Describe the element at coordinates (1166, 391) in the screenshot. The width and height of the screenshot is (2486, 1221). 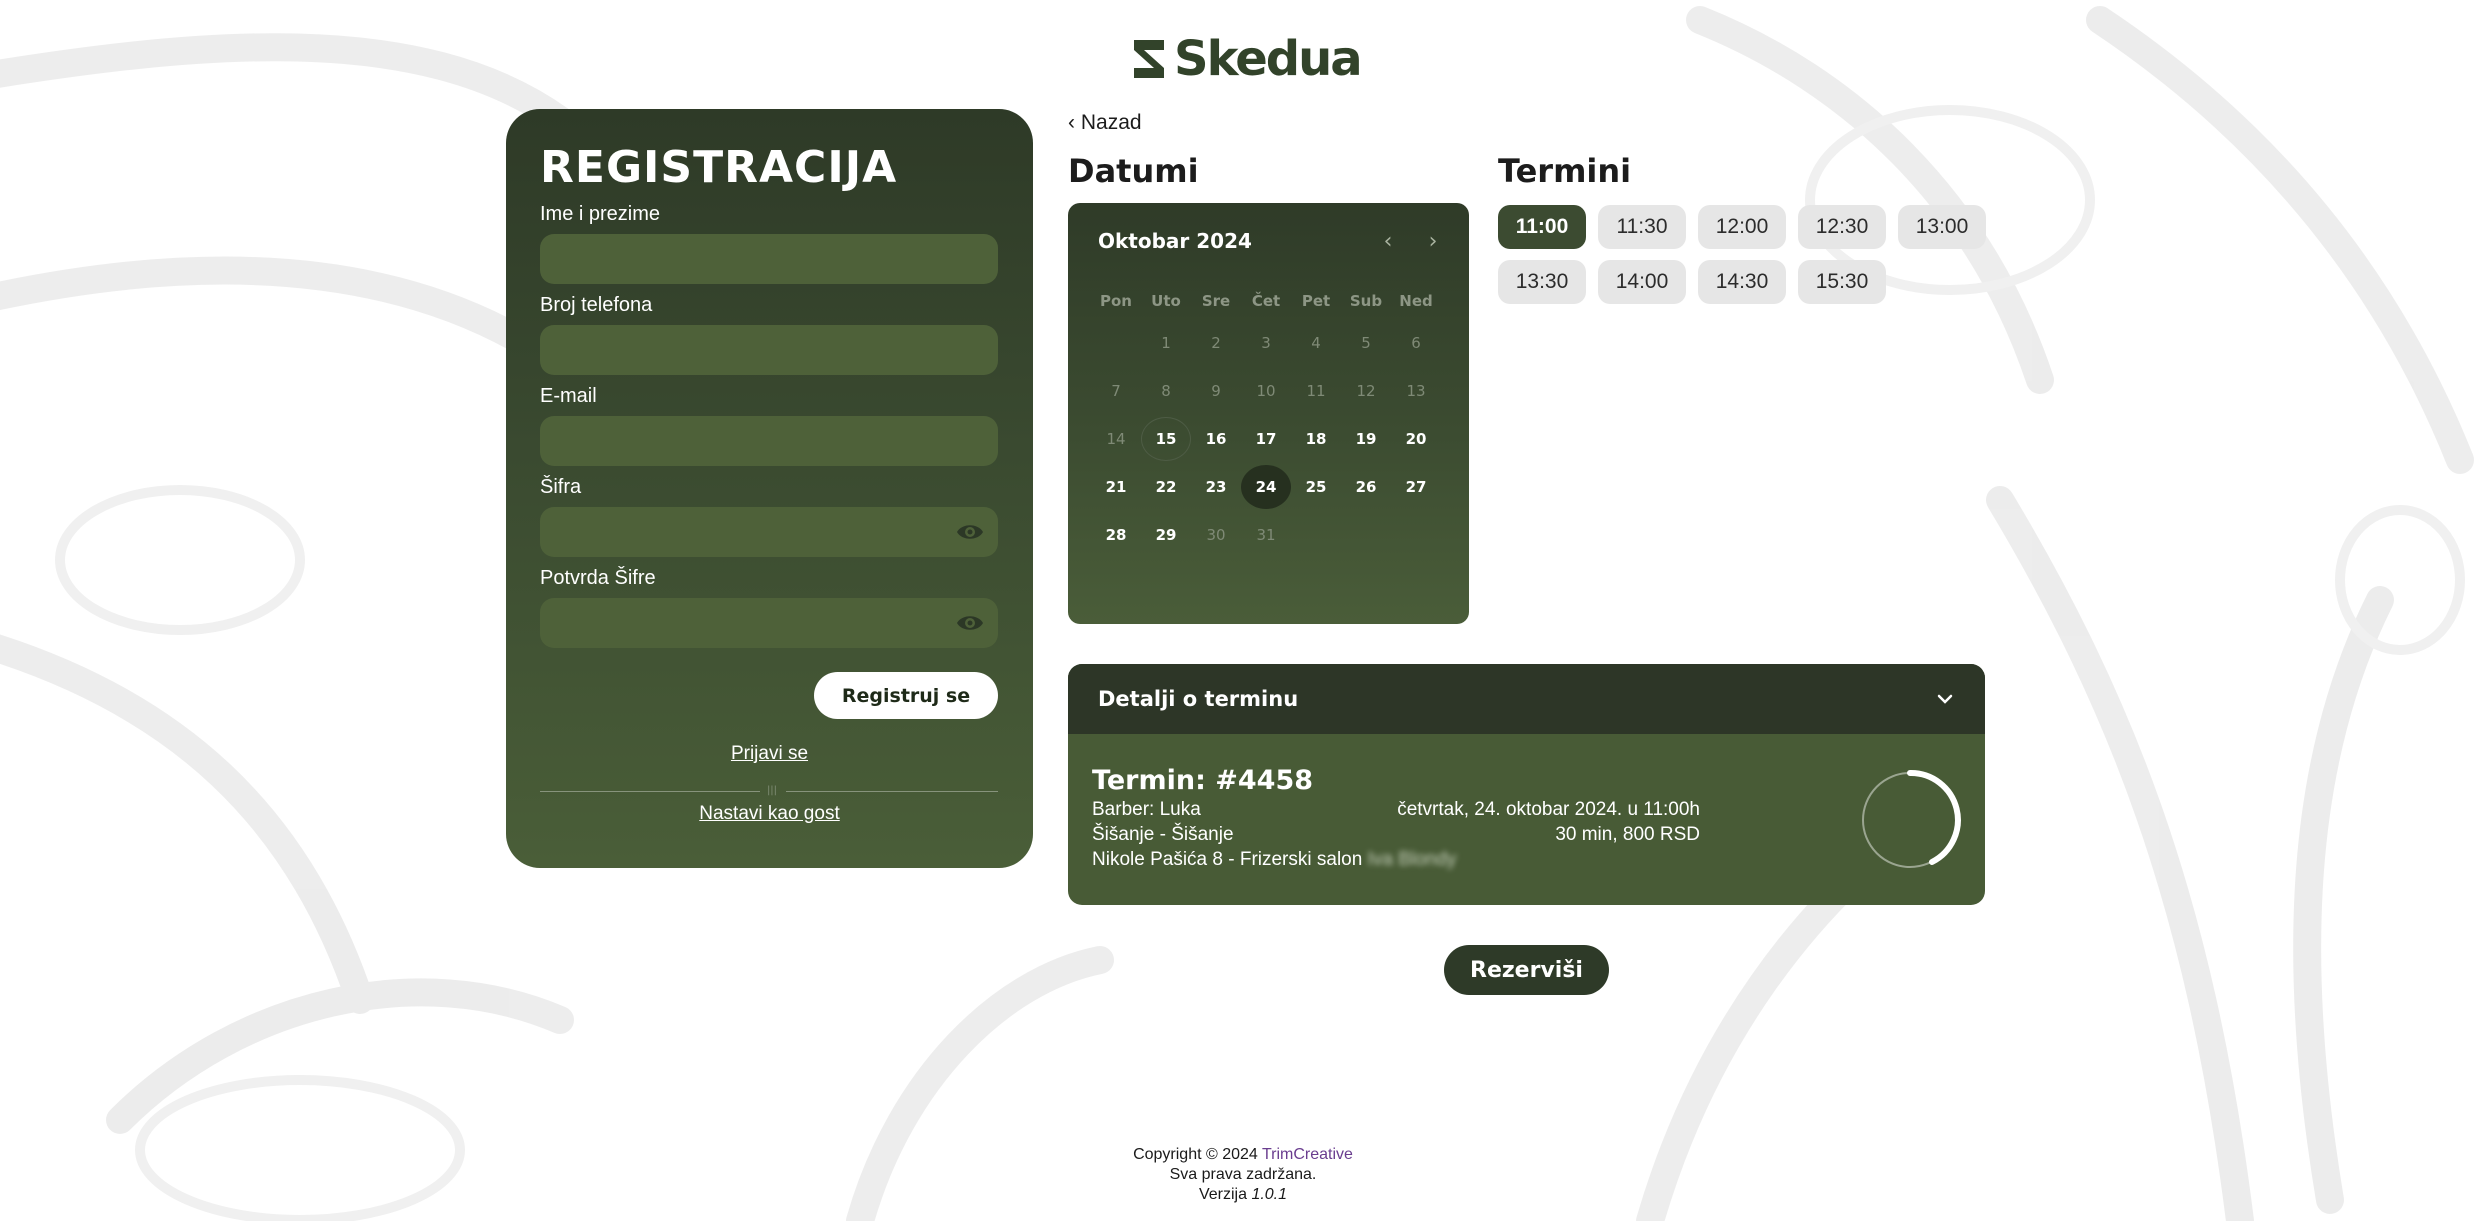
I see `calendar-day: 8` at that location.